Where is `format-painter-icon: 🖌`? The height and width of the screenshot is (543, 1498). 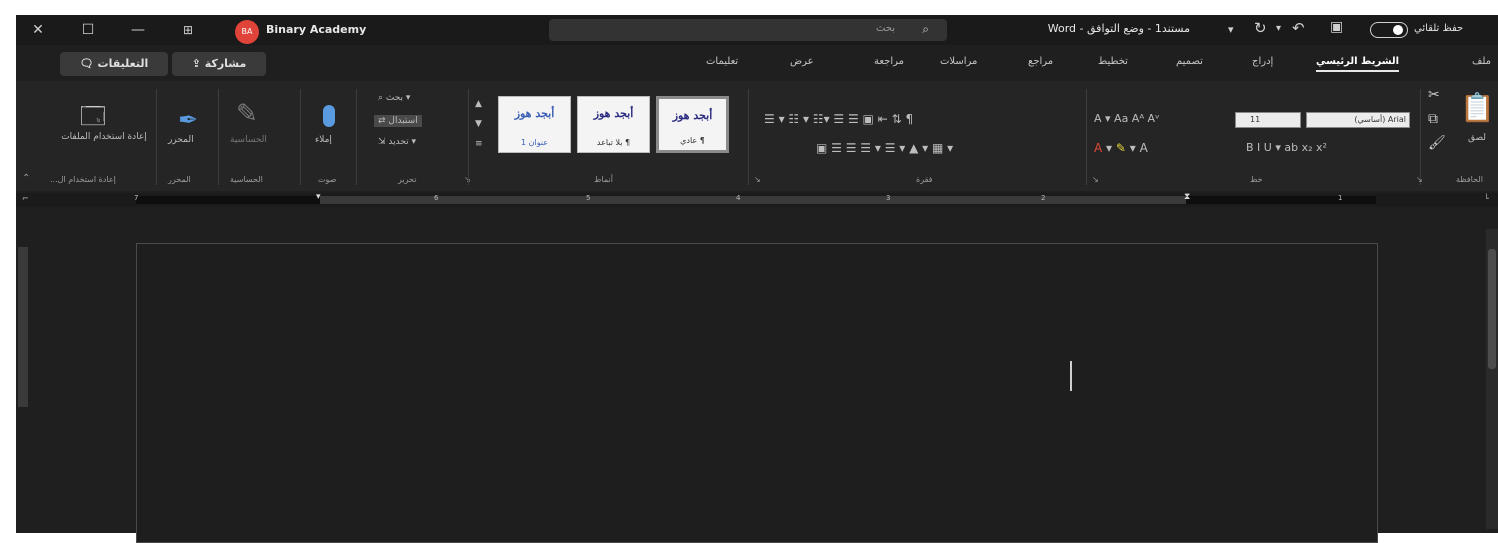
format-painter-icon: 🖌 is located at coordinates (1437, 143).